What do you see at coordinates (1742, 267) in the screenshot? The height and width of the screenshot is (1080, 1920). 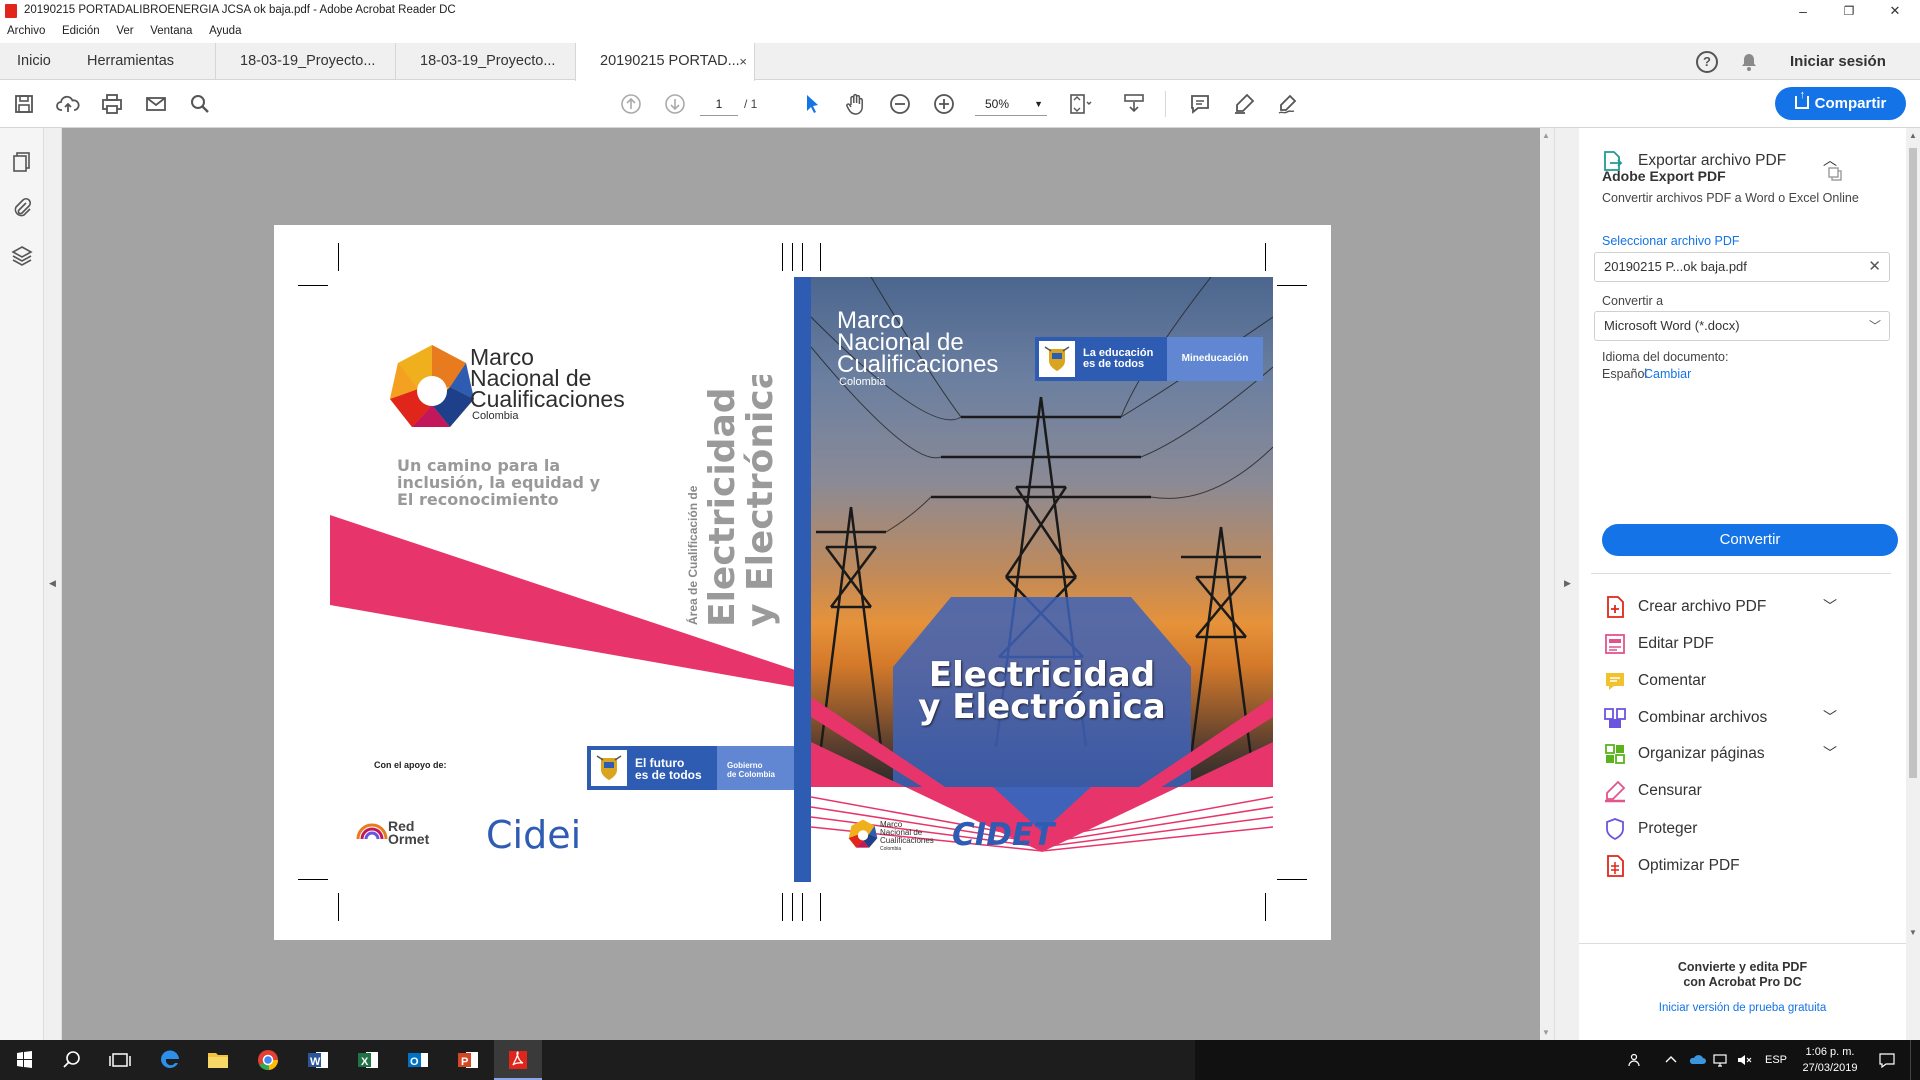 I see `selected-file-field: 20190215 P...ok baja.pdf ✕` at bounding box center [1742, 267].